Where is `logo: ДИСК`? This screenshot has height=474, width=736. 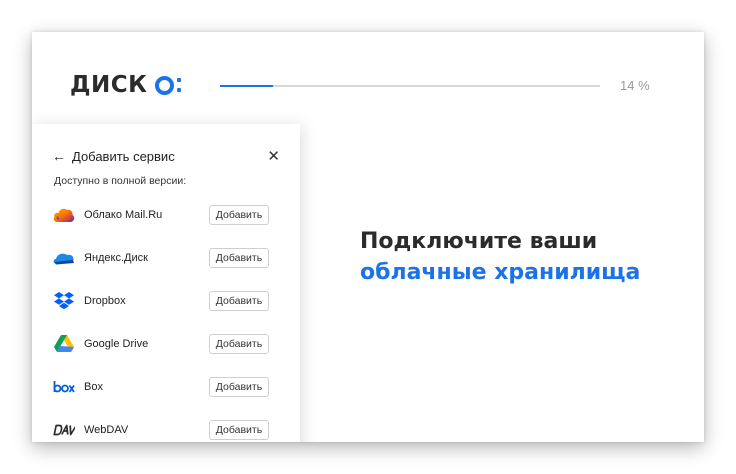
logo: ДИСК is located at coordinates (126, 85).